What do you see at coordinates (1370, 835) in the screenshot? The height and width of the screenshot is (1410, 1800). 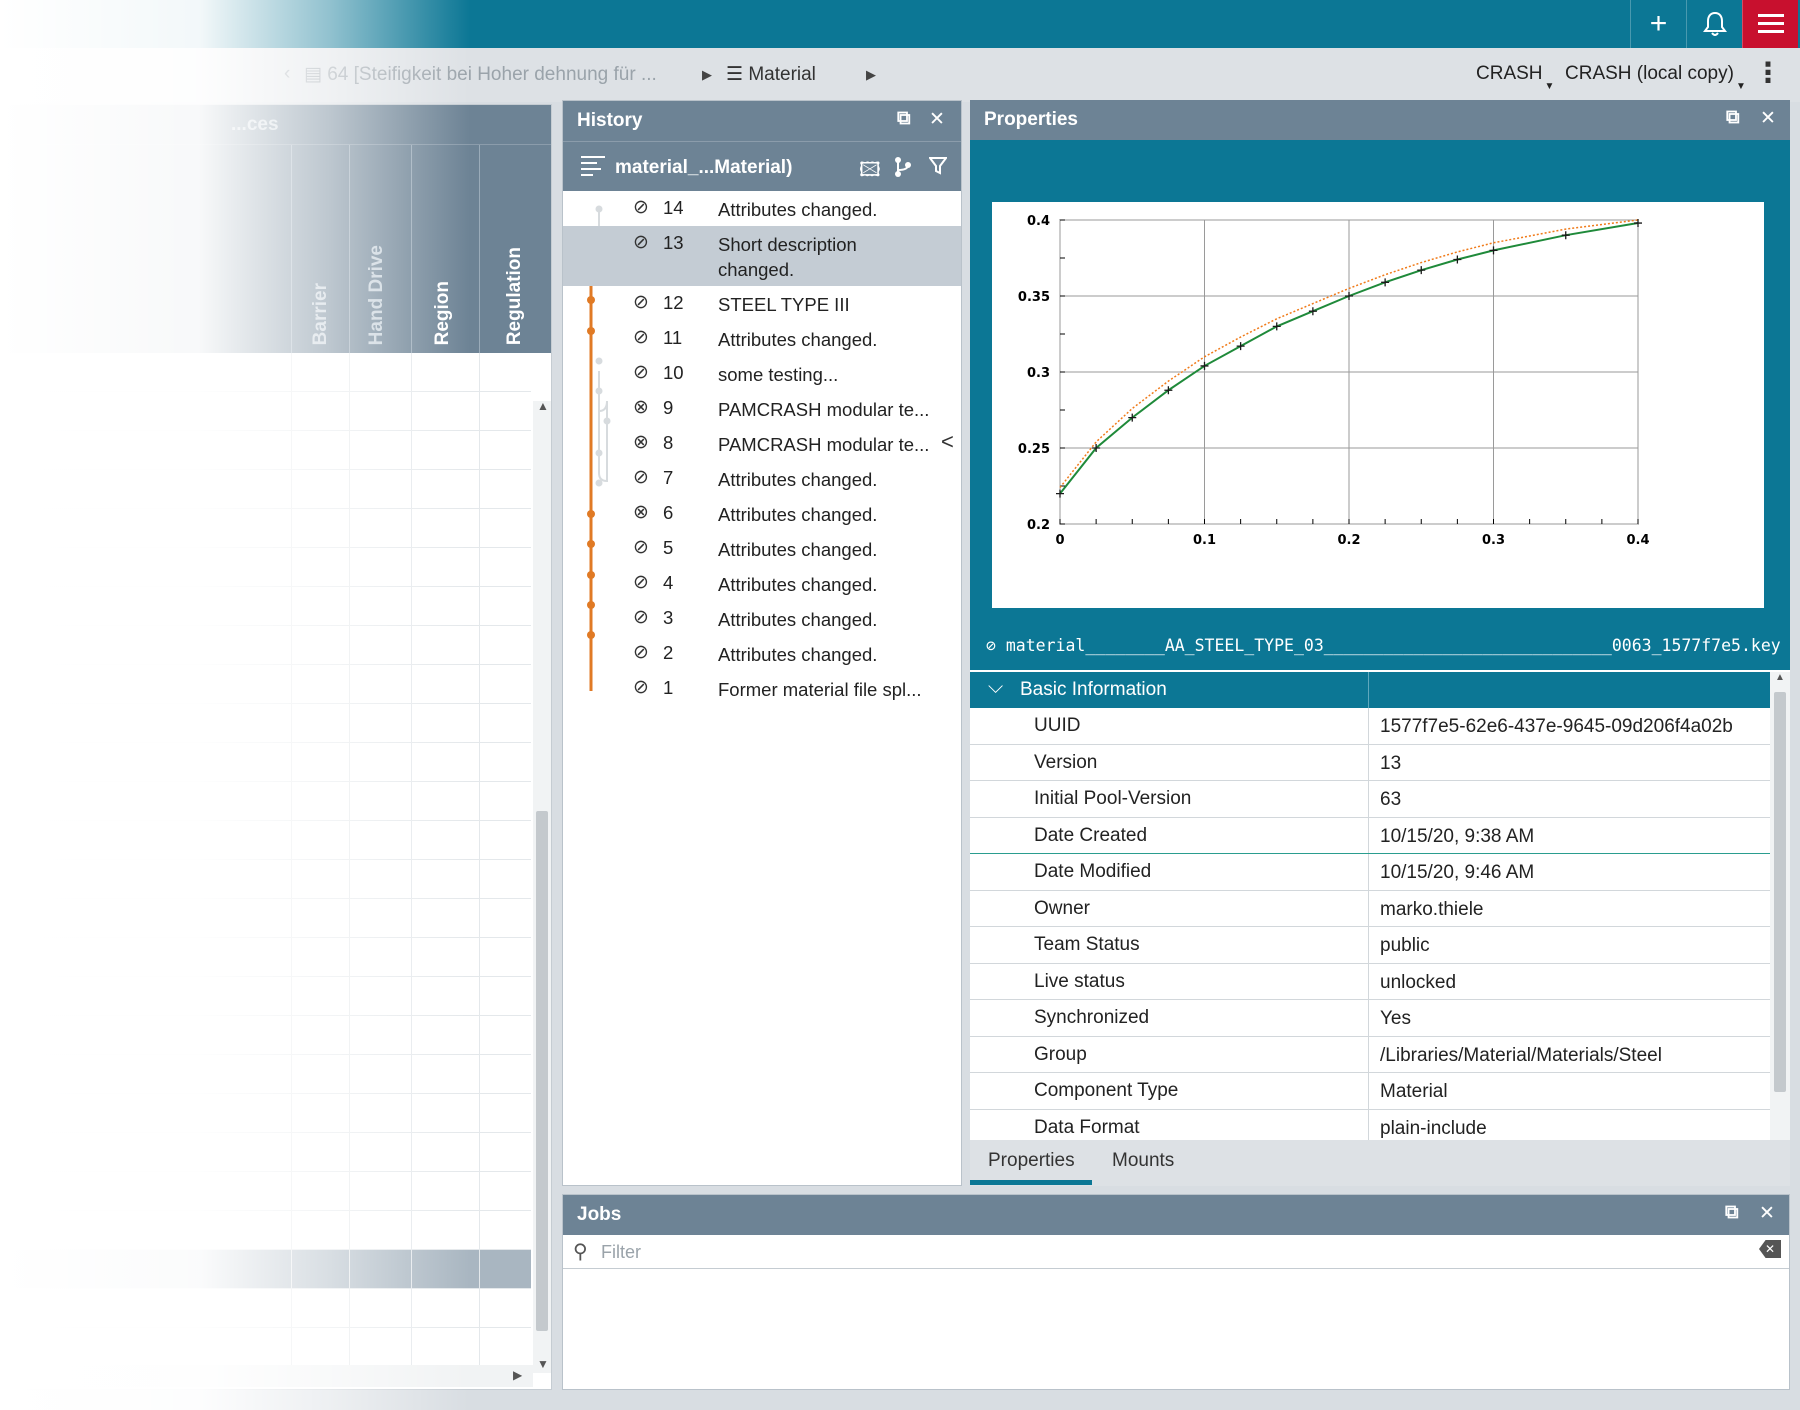 I see `property-row: Date Created 10/15/20, 9:38 AM` at bounding box center [1370, 835].